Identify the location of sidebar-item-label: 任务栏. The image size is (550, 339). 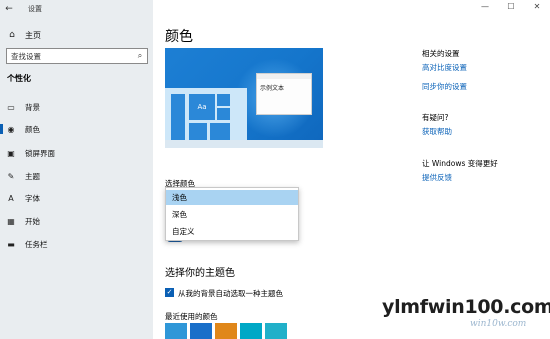
(36, 244).